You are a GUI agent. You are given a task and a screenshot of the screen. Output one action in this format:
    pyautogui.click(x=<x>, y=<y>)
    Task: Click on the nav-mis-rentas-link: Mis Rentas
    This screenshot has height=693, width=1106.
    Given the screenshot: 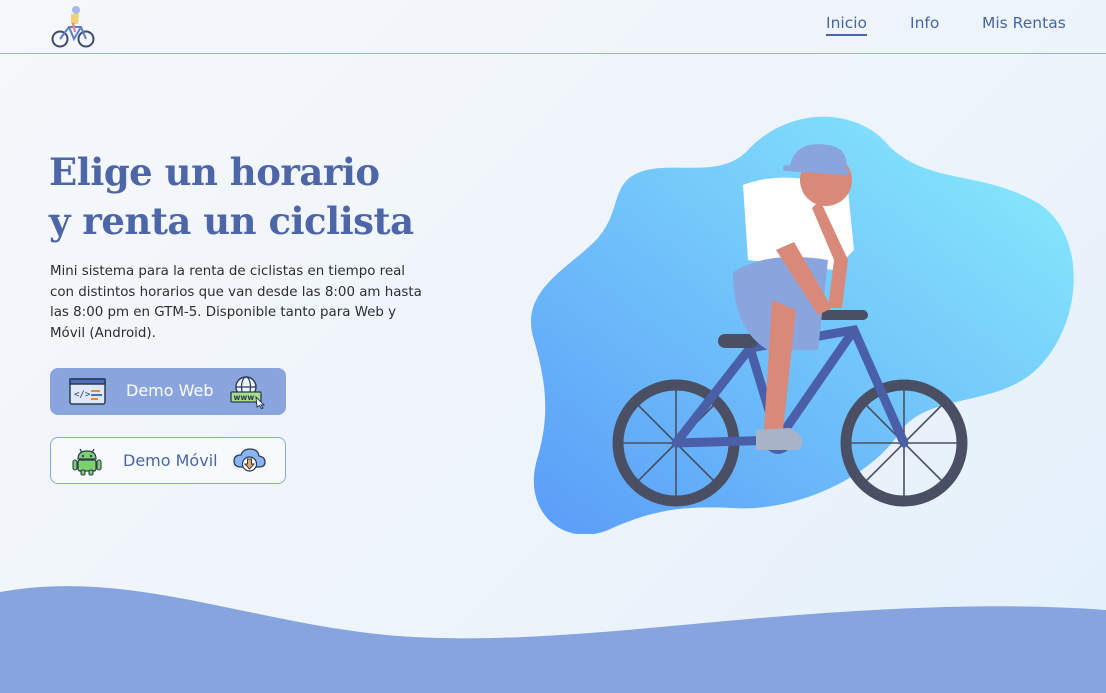 What is the action you would take?
    pyautogui.click(x=1024, y=23)
    